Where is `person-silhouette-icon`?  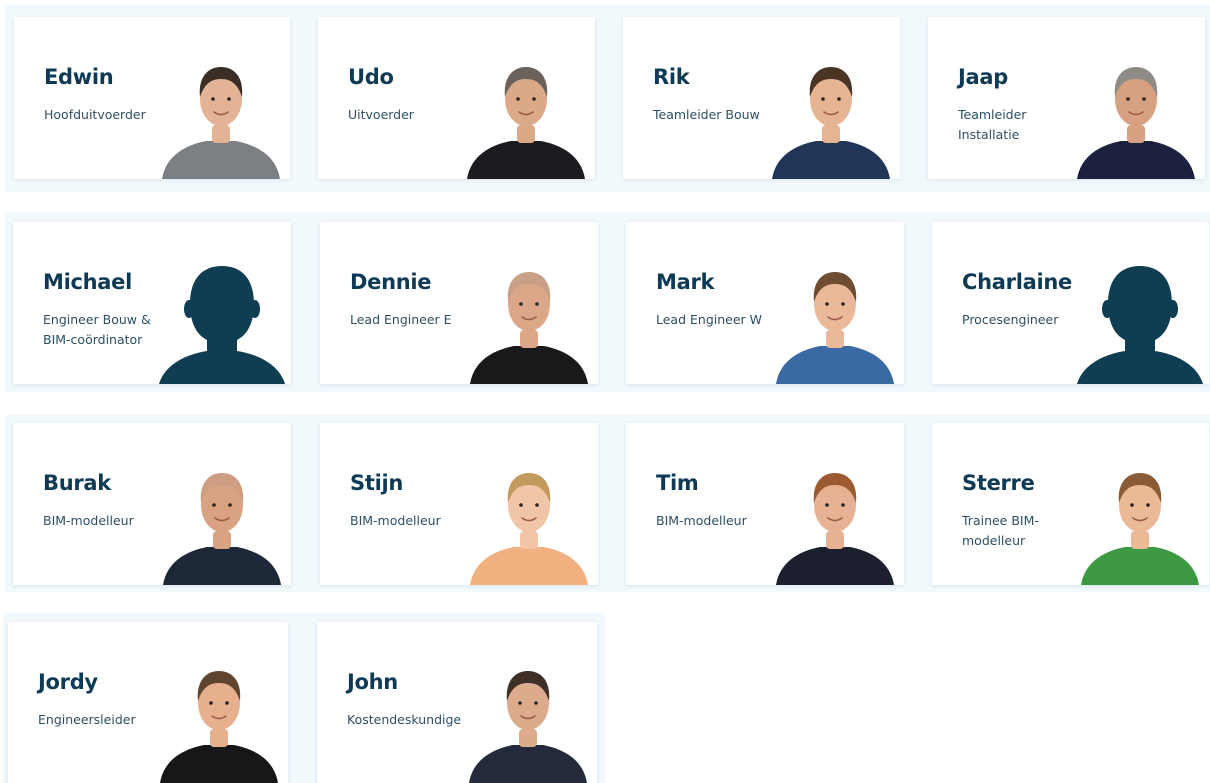 person-silhouette-icon is located at coordinates (222, 325).